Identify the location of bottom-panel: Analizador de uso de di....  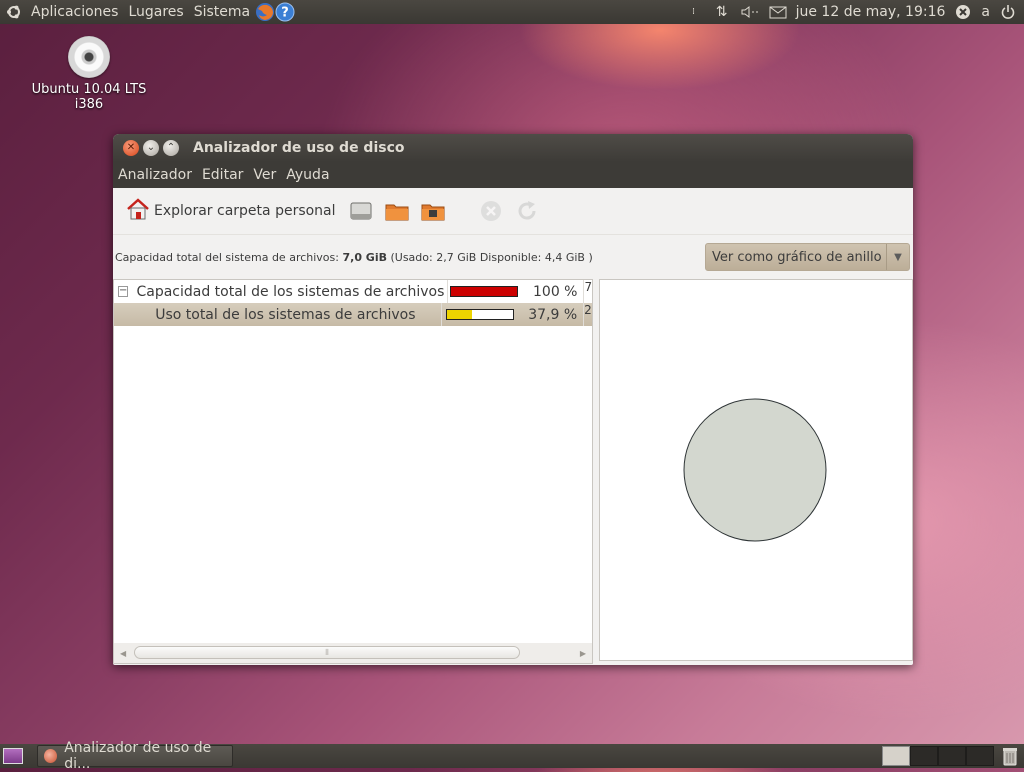
(512, 756).